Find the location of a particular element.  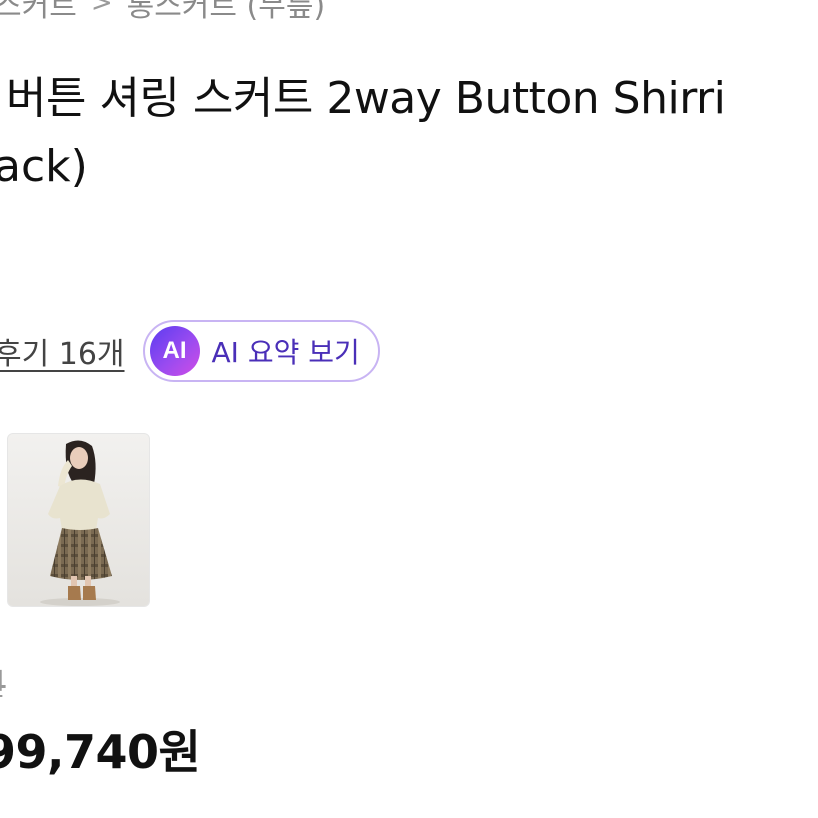

review-row: 후기 16개 AI AI 요약 보기 is located at coordinates (190, 351).